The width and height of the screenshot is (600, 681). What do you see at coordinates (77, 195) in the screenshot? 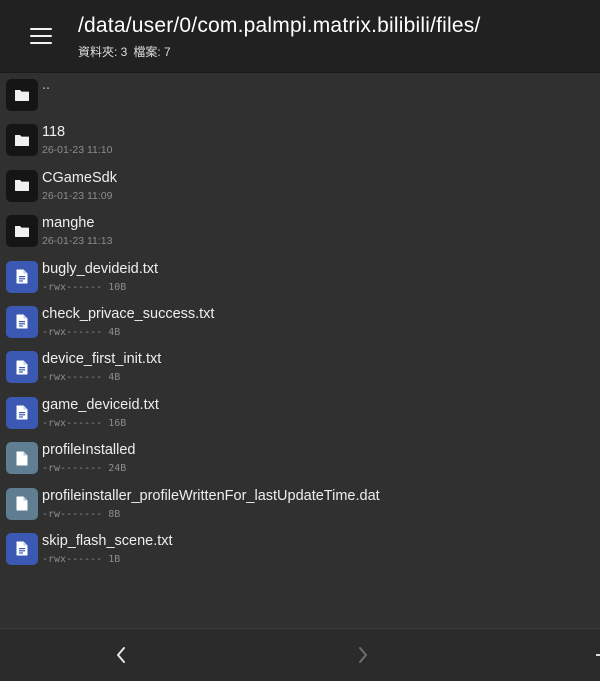
I see `file-date: 26-01-23 11:09` at bounding box center [77, 195].